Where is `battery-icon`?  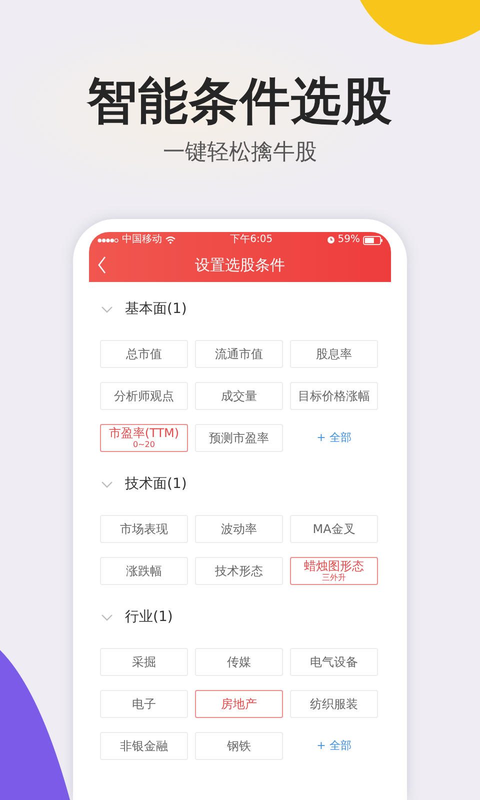
battery-icon is located at coordinates (372, 240).